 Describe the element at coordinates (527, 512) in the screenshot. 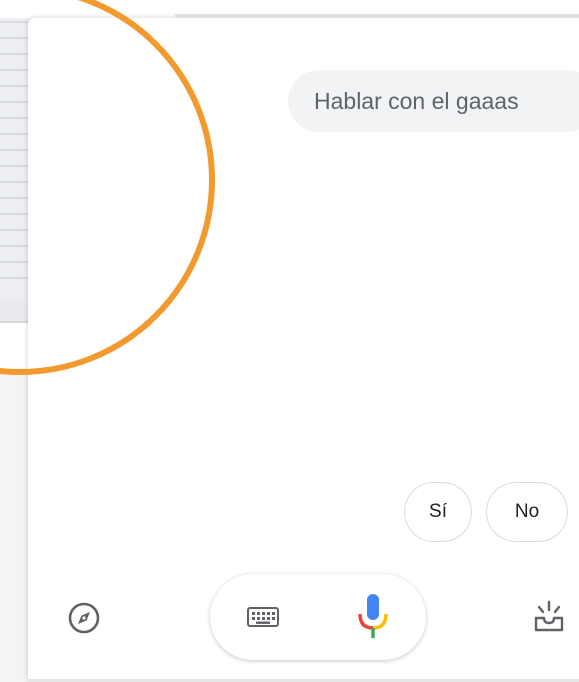

I see `suggestion-chip-no: No` at that location.